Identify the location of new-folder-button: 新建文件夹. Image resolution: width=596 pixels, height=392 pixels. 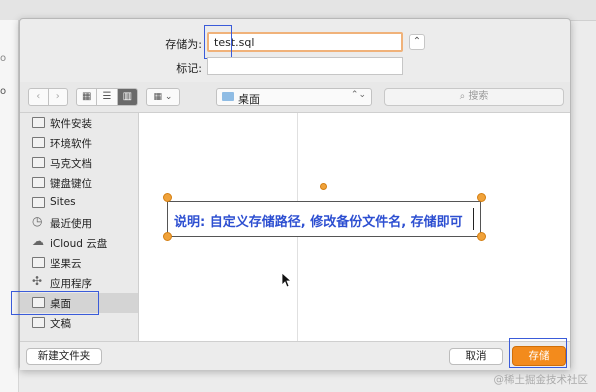
(64, 356).